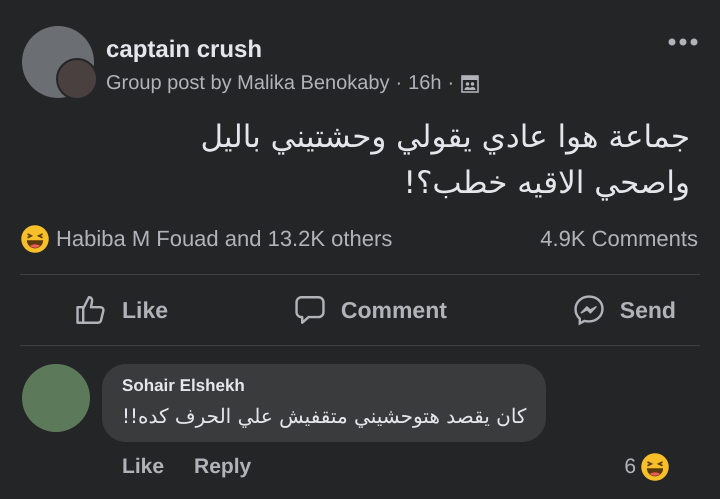 This screenshot has width=720, height=499. I want to click on like-button: Like, so click(121, 310).